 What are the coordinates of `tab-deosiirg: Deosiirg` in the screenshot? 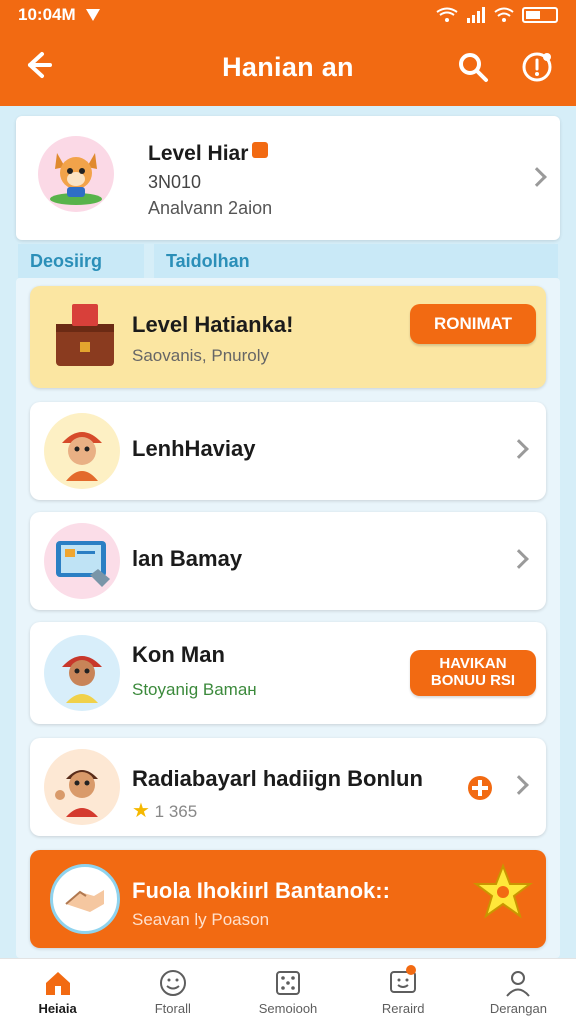 It's located at (81, 261).